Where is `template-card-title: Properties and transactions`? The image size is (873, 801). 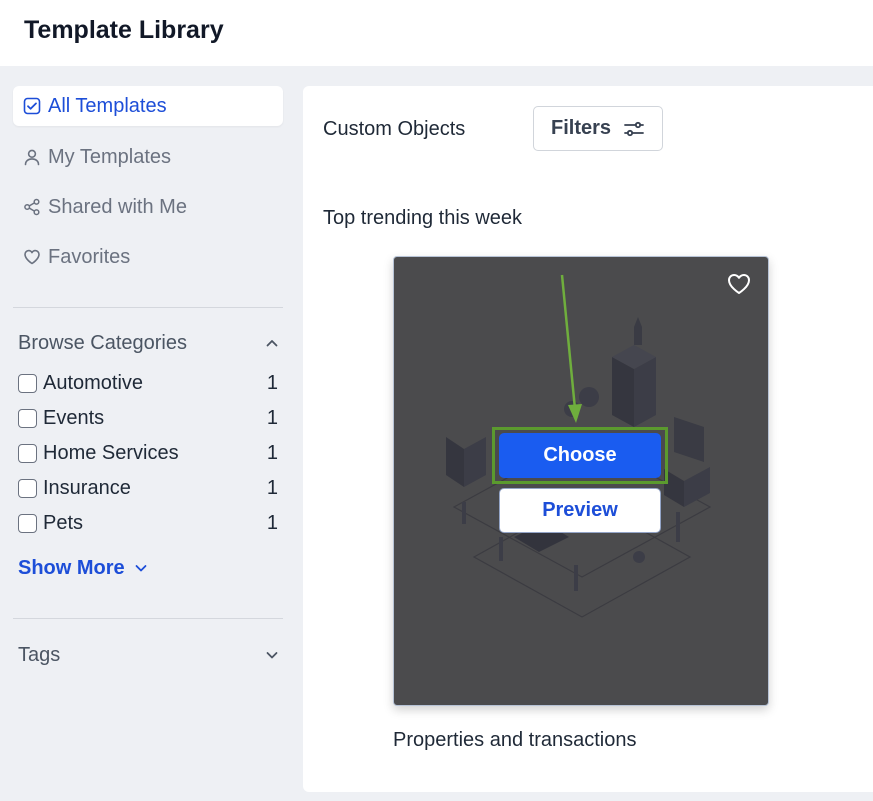 template-card-title: Properties and transactions is located at coordinates (515, 740).